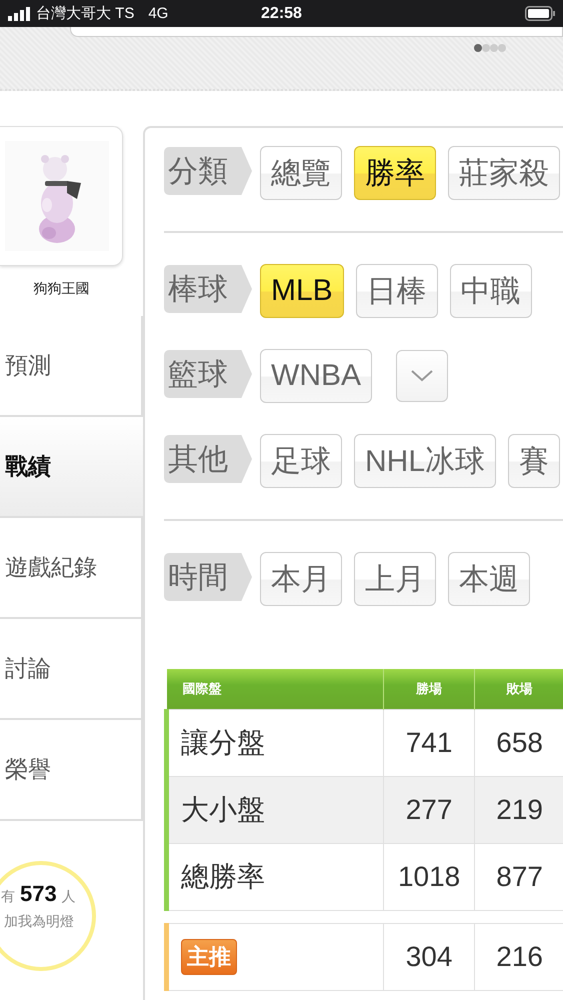 The height and width of the screenshot is (1000, 563). Describe the element at coordinates (301, 461) in the screenshot. I see `filter-tab: 足球` at that location.